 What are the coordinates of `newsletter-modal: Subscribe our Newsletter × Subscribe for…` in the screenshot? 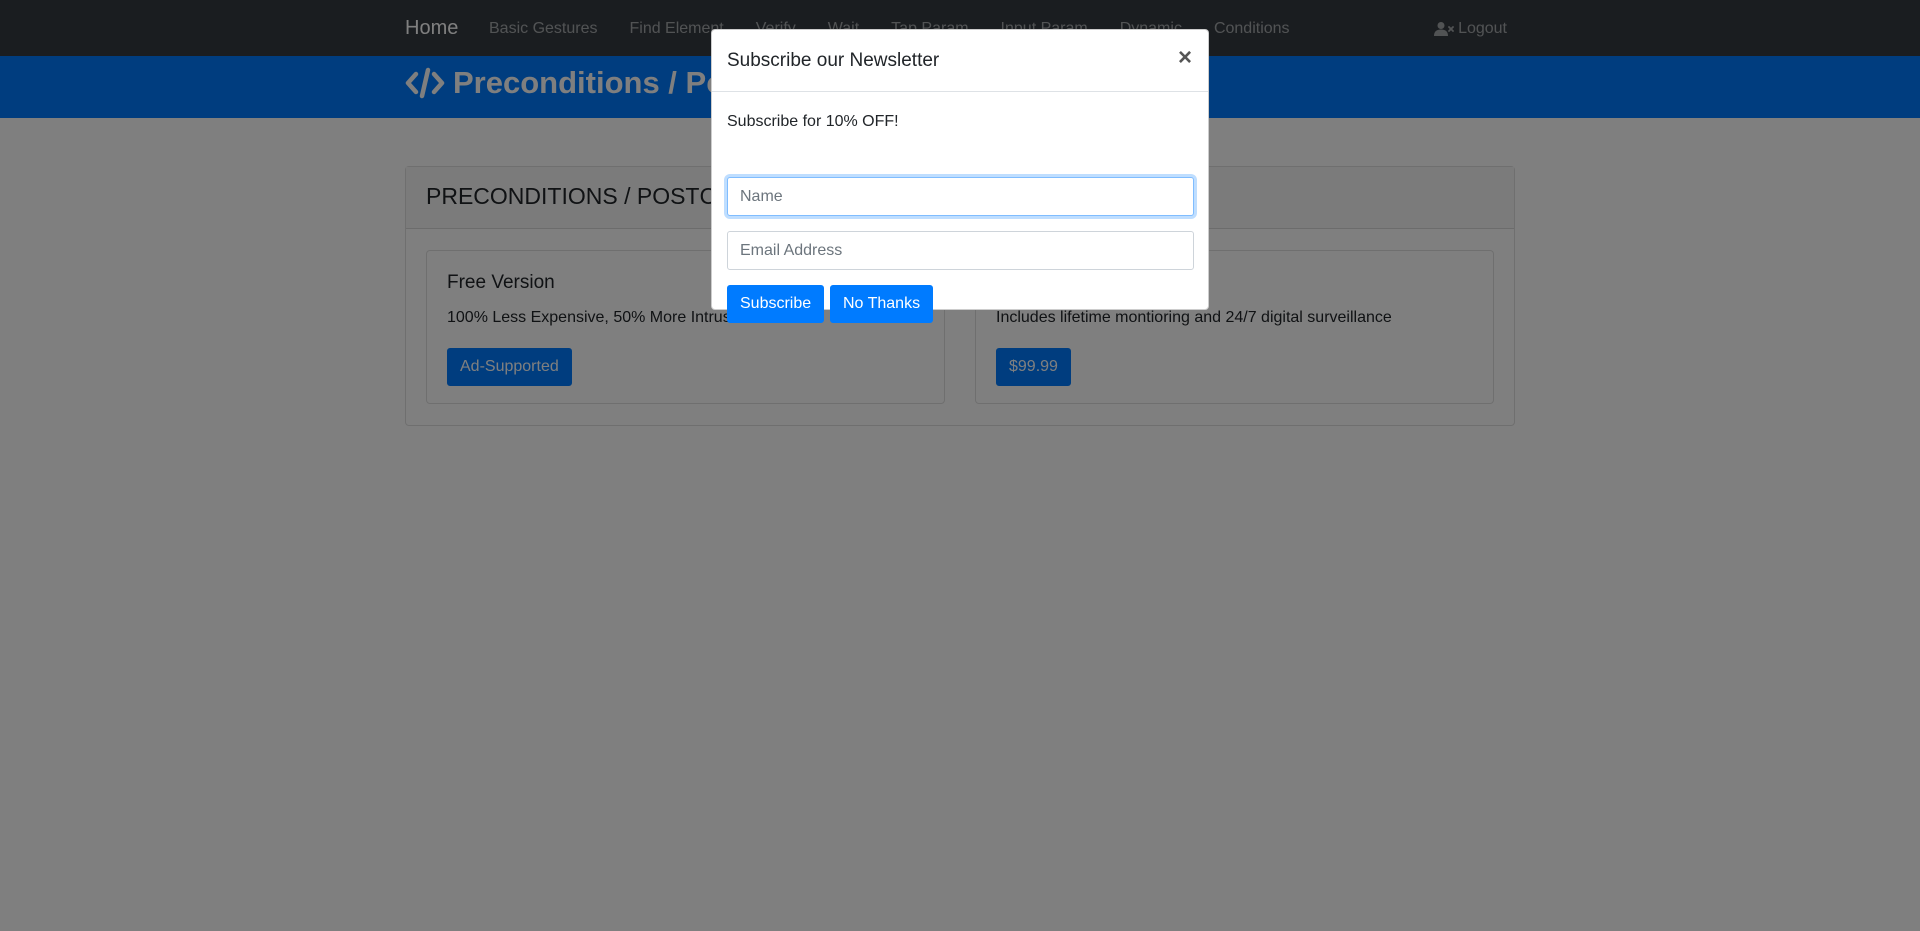 It's located at (960, 176).